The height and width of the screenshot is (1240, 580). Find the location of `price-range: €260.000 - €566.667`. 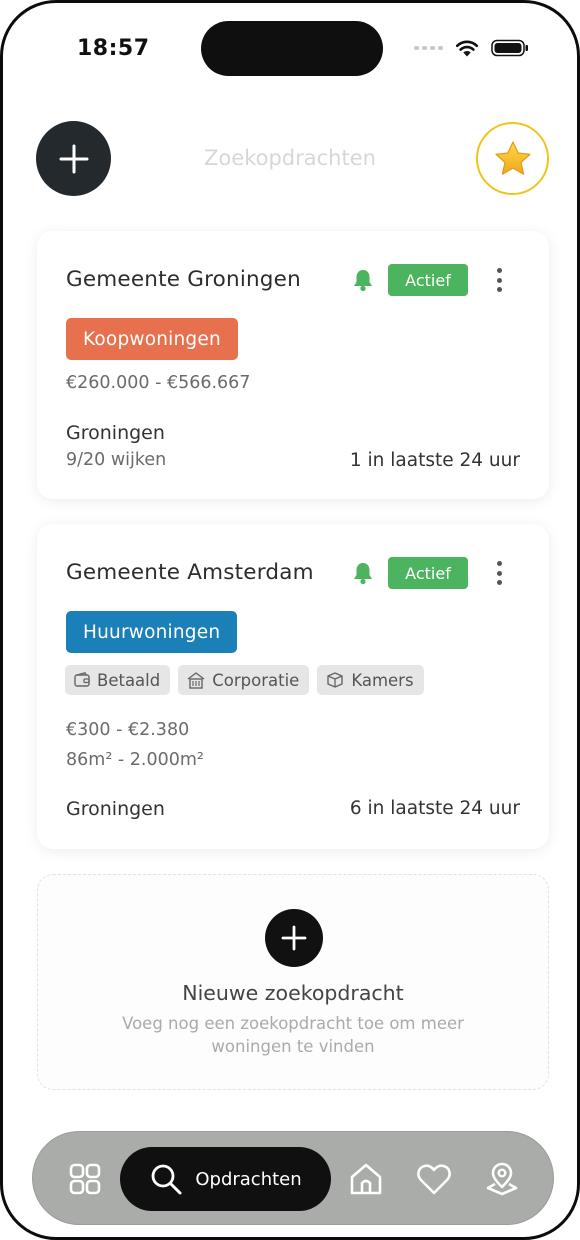

price-range: €260.000 - €566.667 is located at coordinates (158, 383).